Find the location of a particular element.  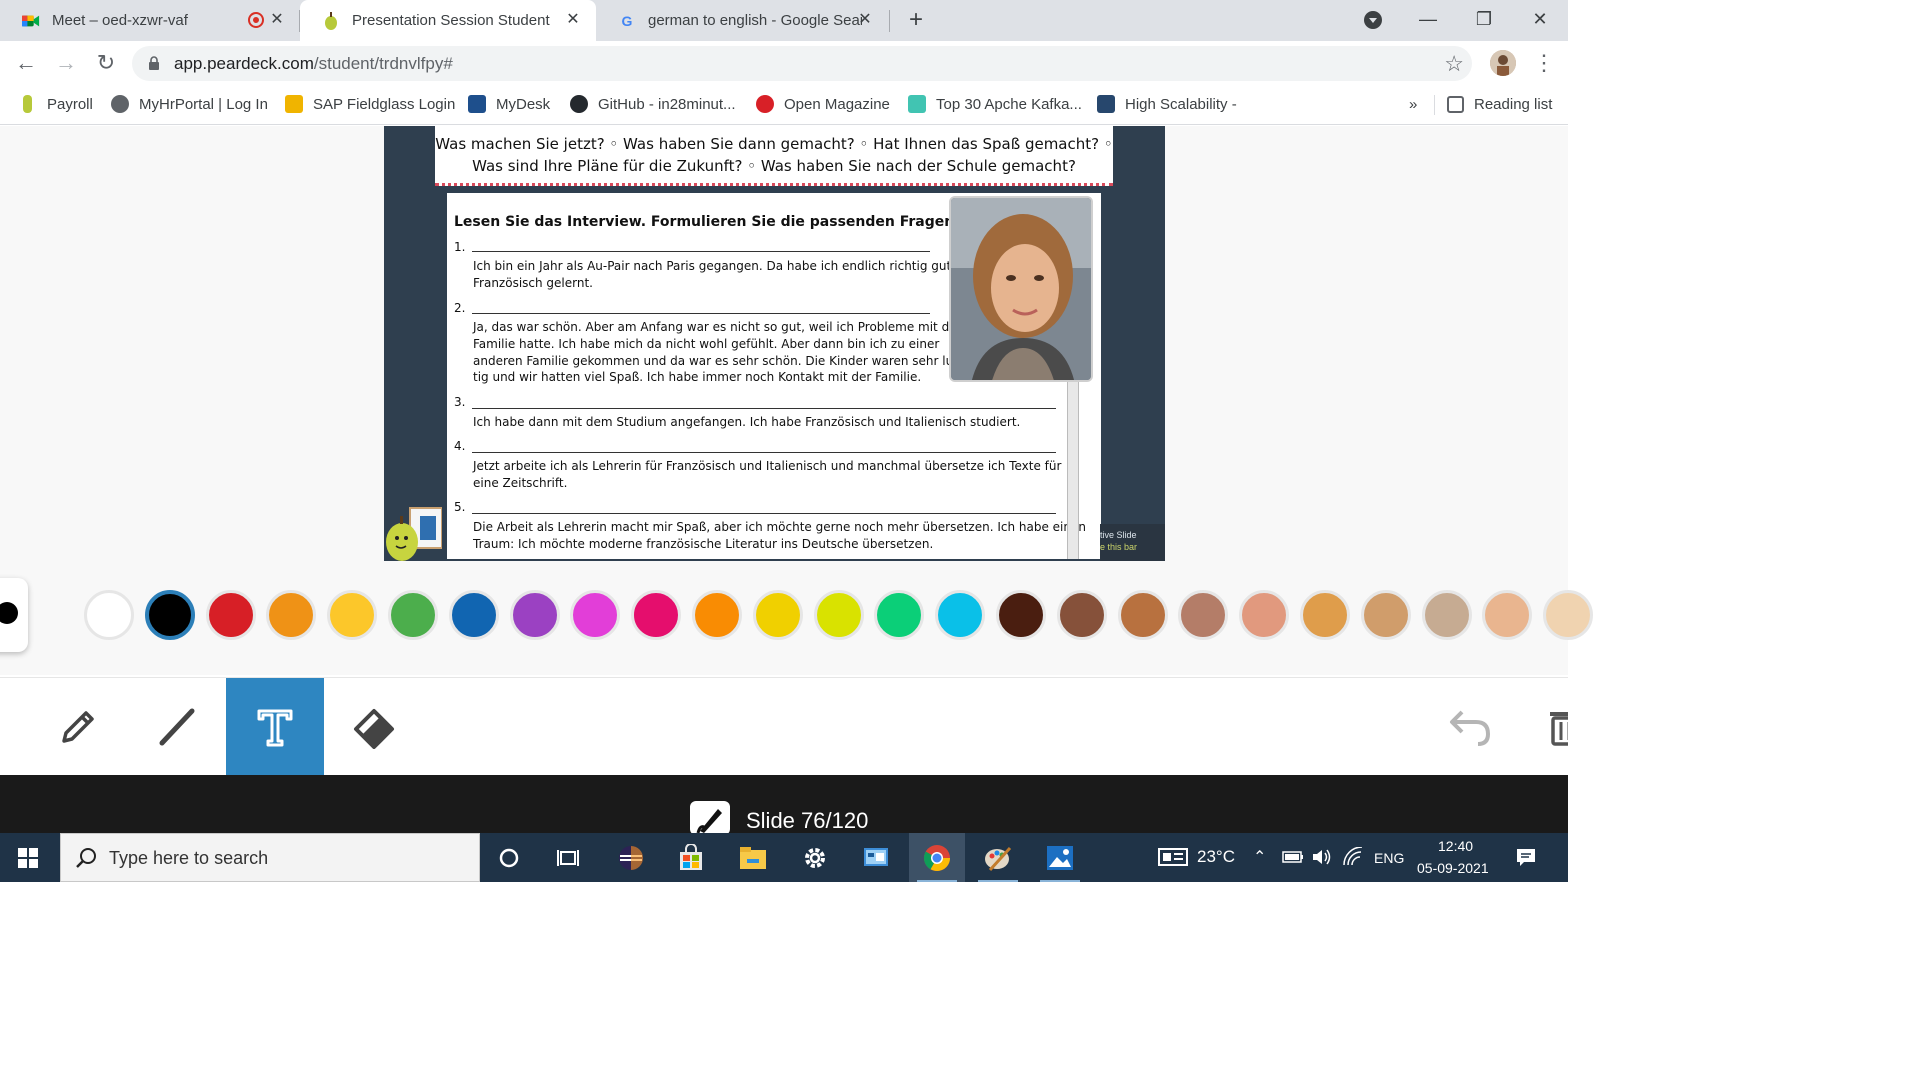

undo-button is located at coordinates (1470, 726).